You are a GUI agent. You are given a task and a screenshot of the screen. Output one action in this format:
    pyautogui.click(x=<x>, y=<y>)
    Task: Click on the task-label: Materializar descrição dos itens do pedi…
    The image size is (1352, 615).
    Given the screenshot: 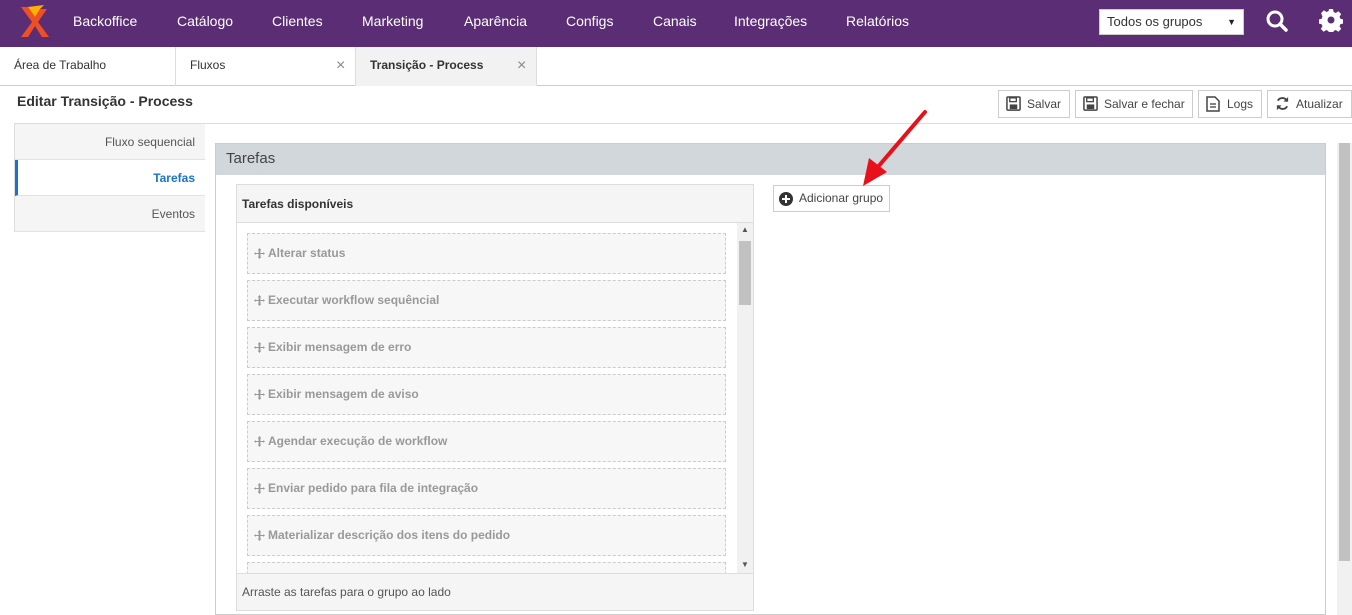 What is the action you would take?
    pyautogui.click(x=389, y=535)
    